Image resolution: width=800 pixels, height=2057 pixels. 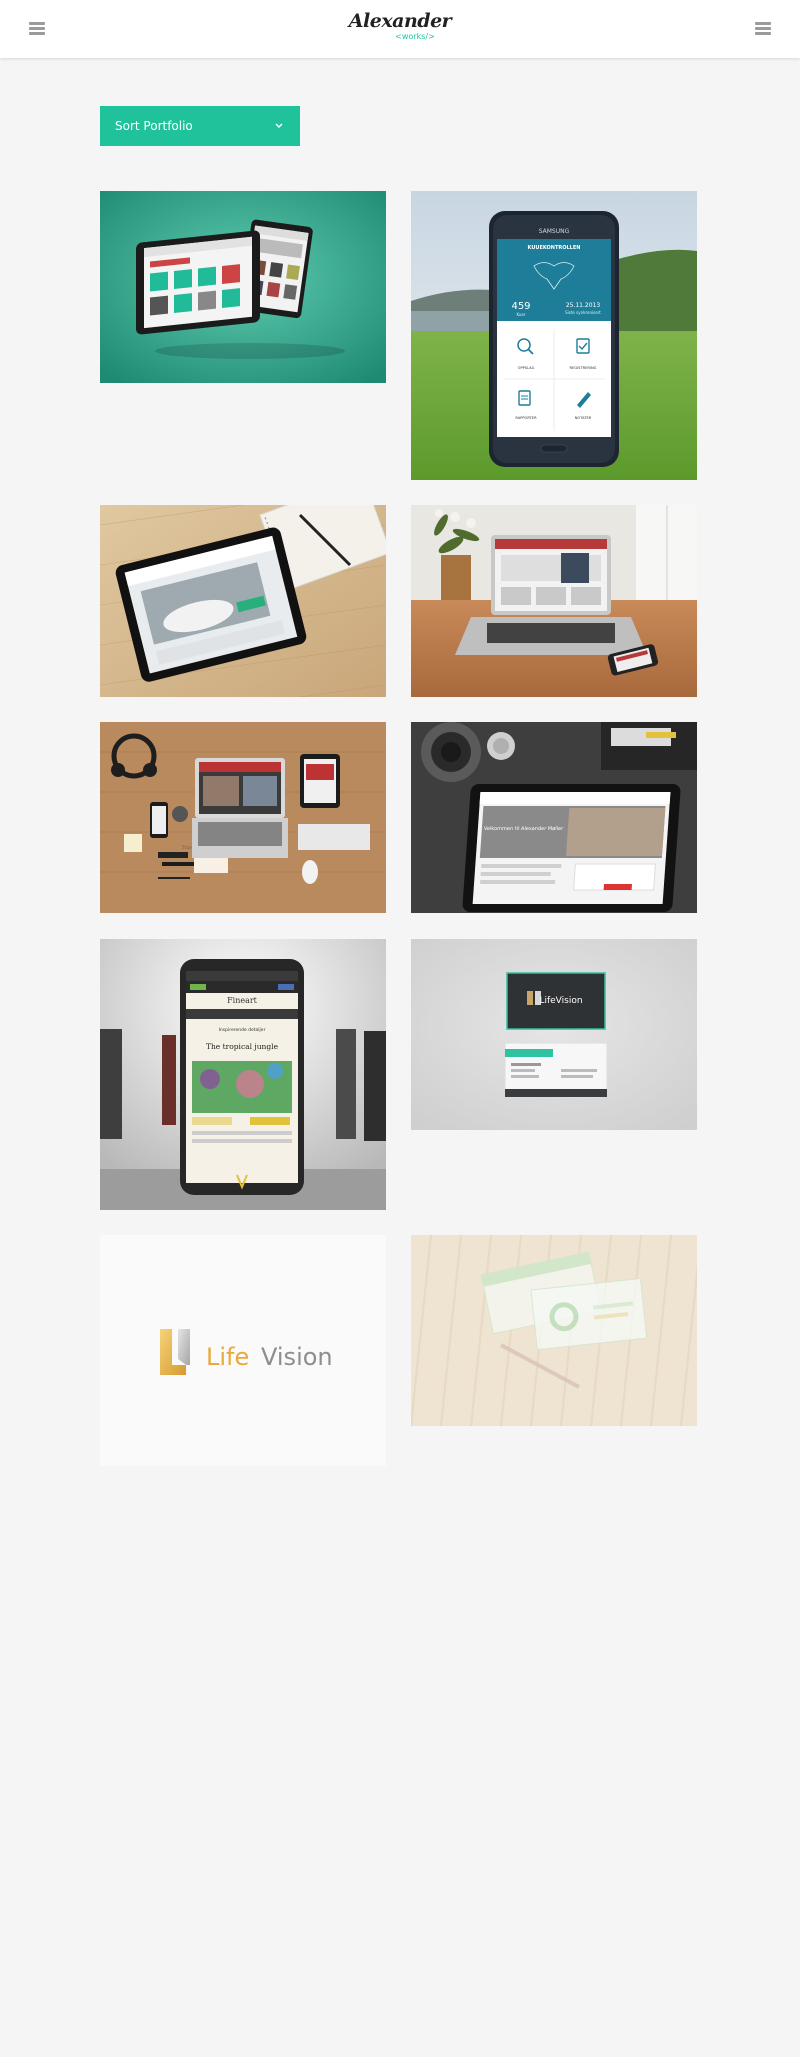 I want to click on sort-portfolio-dropdown: Sort Portfolio, so click(x=200, y=126).